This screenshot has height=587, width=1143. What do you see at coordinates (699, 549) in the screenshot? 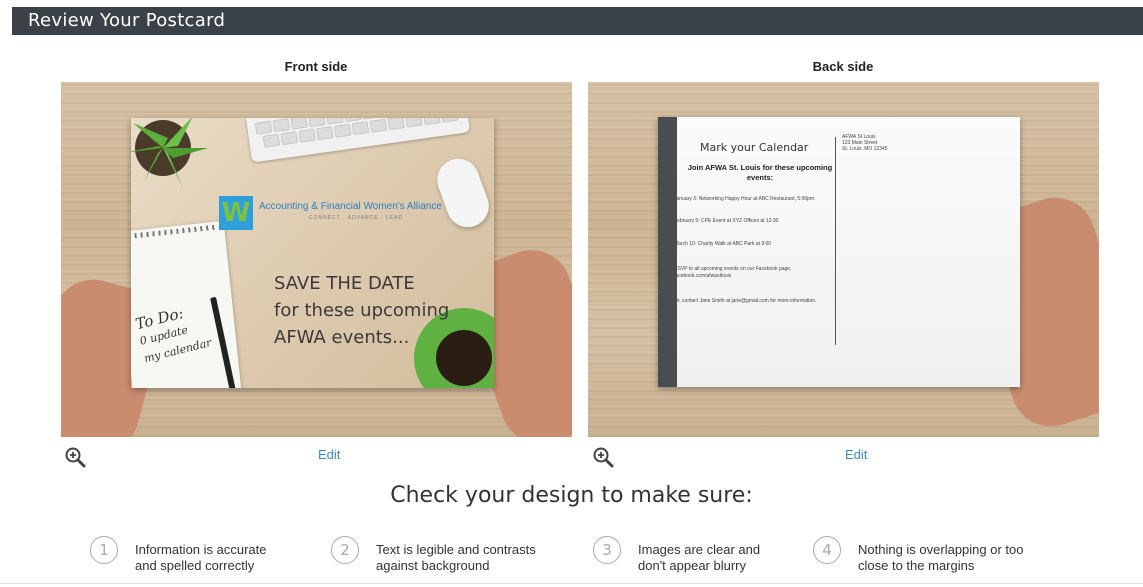
I see `checklist-text-line: Images are clear and` at bounding box center [699, 549].